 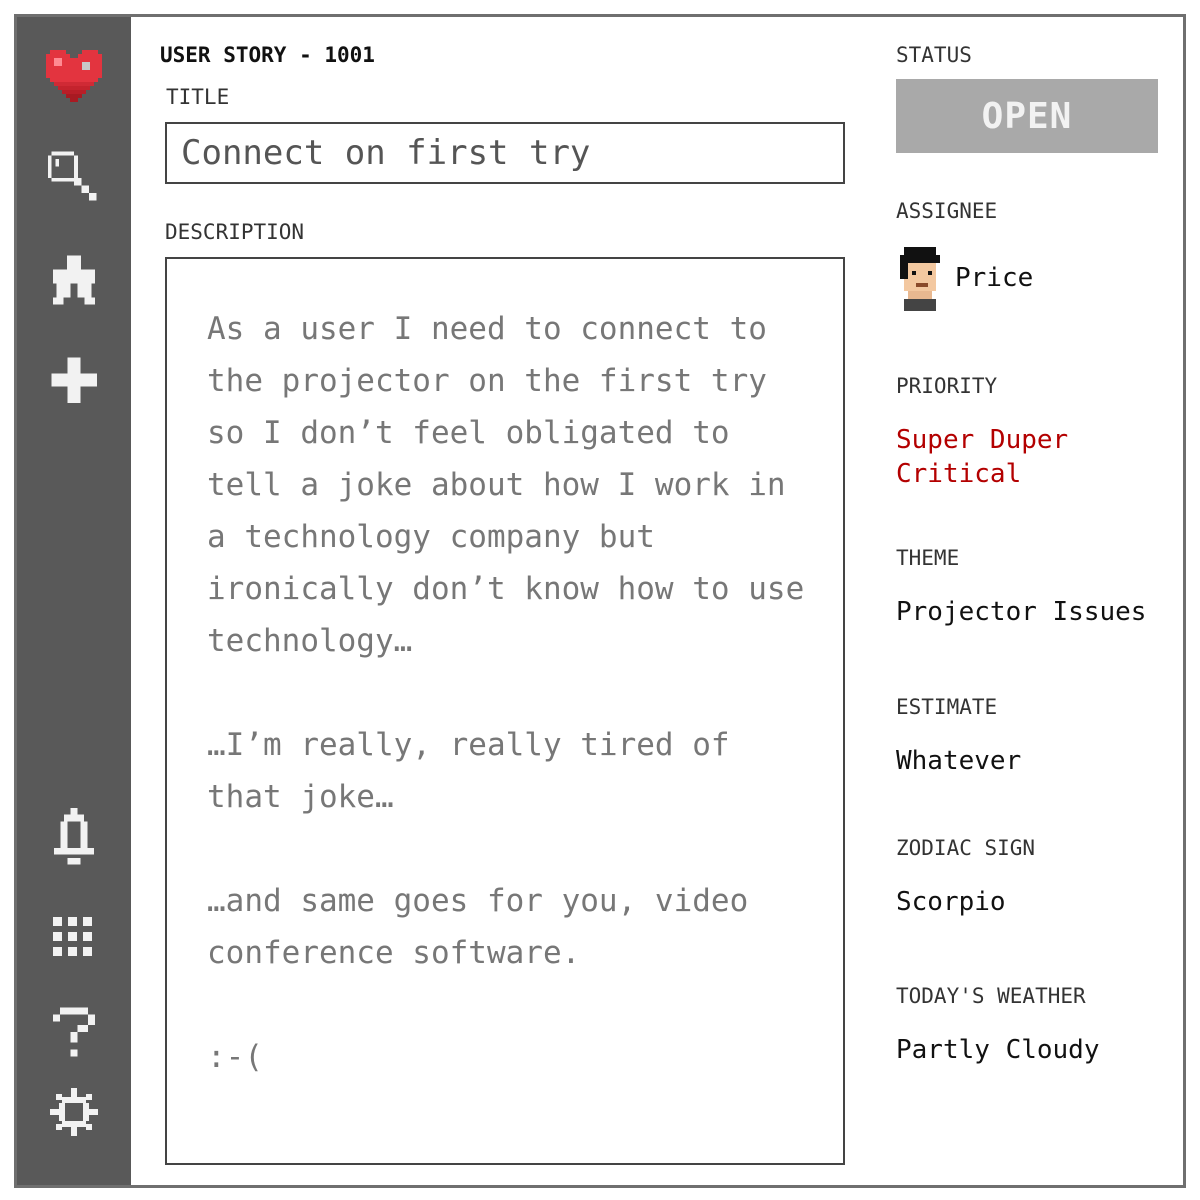 What do you see at coordinates (966, 848) in the screenshot?
I see `zodiac-label: ZODIAC SIGN` at bounding box center [966, 848].